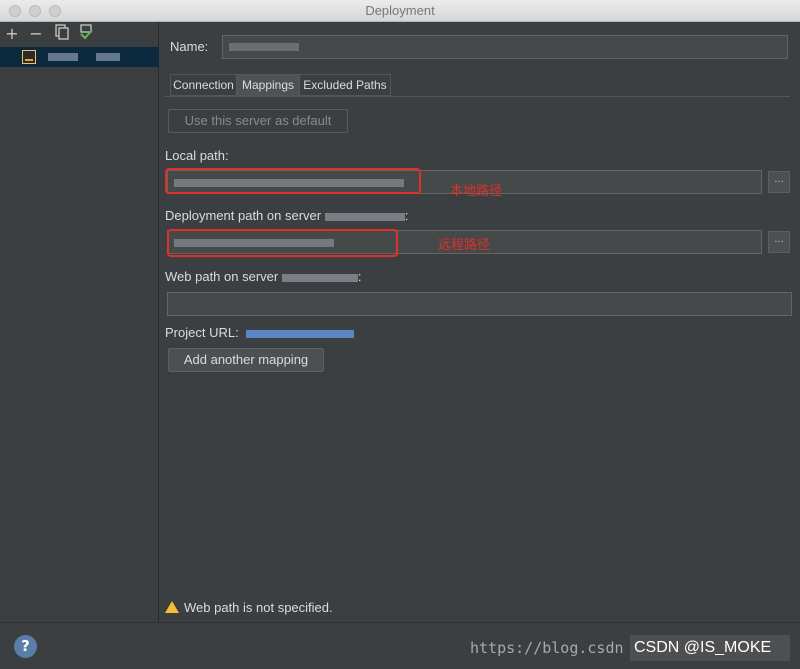  I want to click on add-server-button: +, so click(12, 34).